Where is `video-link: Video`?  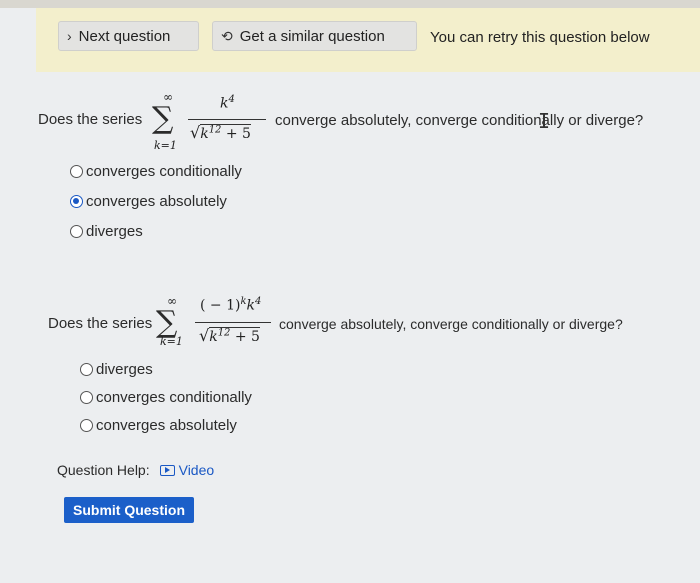
video-link: Video is located at coordinates (187, 470).